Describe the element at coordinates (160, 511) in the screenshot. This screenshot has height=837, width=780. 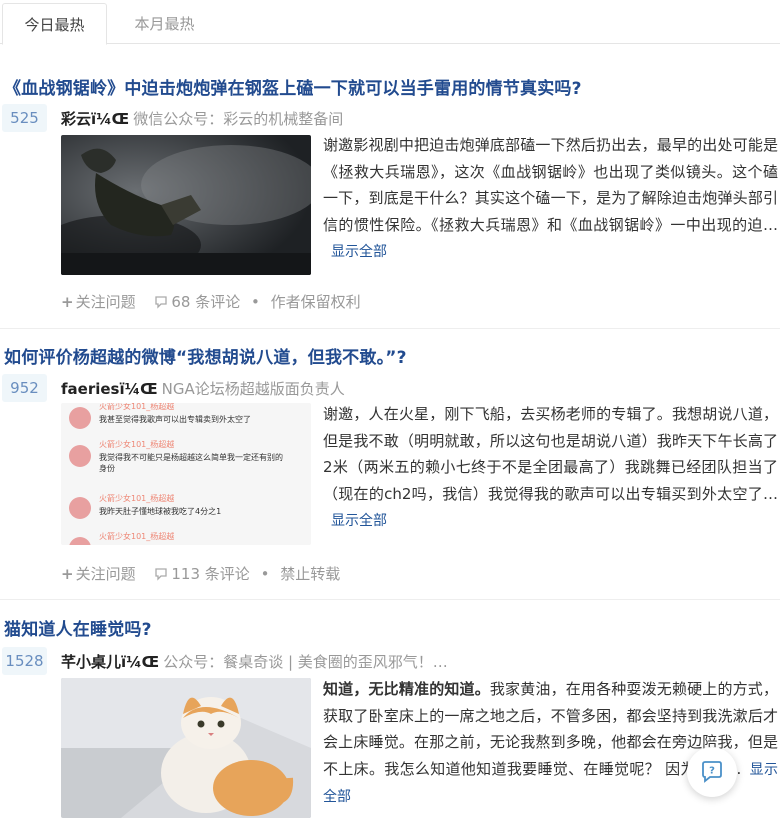
I see `comment-text: 我昨天肚子懂地球被我吃了4分之1` at that location.